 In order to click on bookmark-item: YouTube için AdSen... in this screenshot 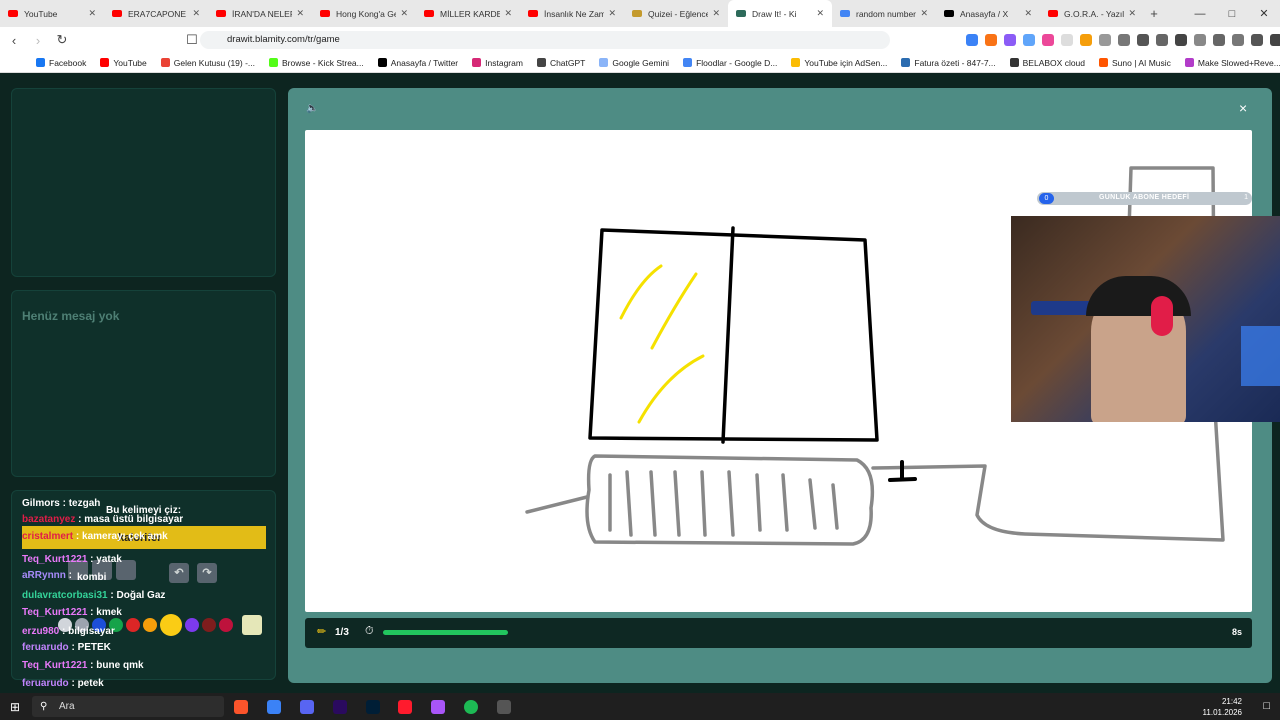, I will do `click(839, 63)`.